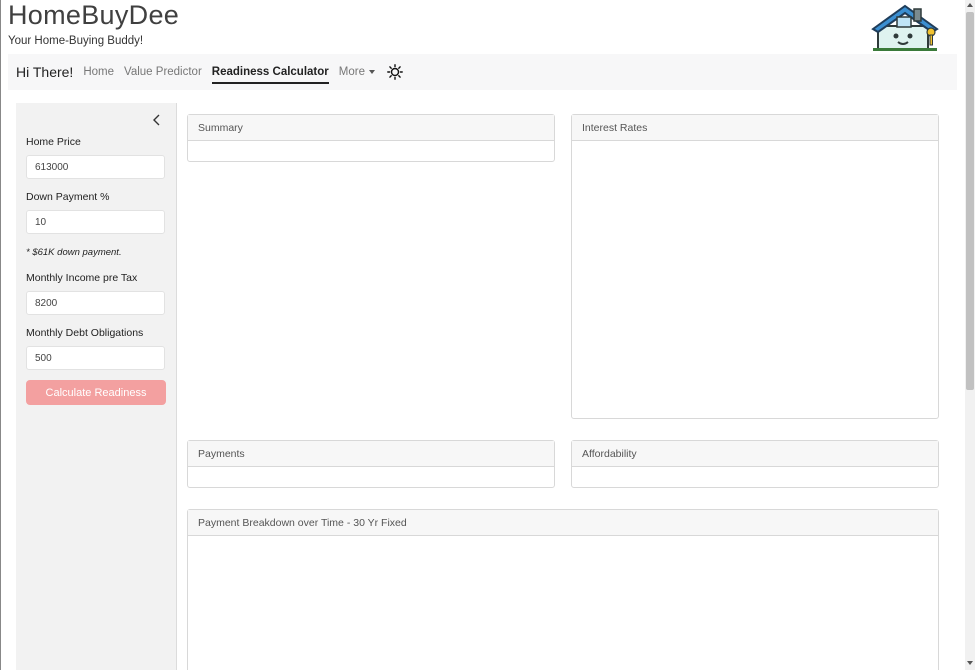 The width and height of the screenshot is (975, 670). Describe the element at coordinates (157, 120) in the screenshot. I see `chevron-left-icon` at that location.